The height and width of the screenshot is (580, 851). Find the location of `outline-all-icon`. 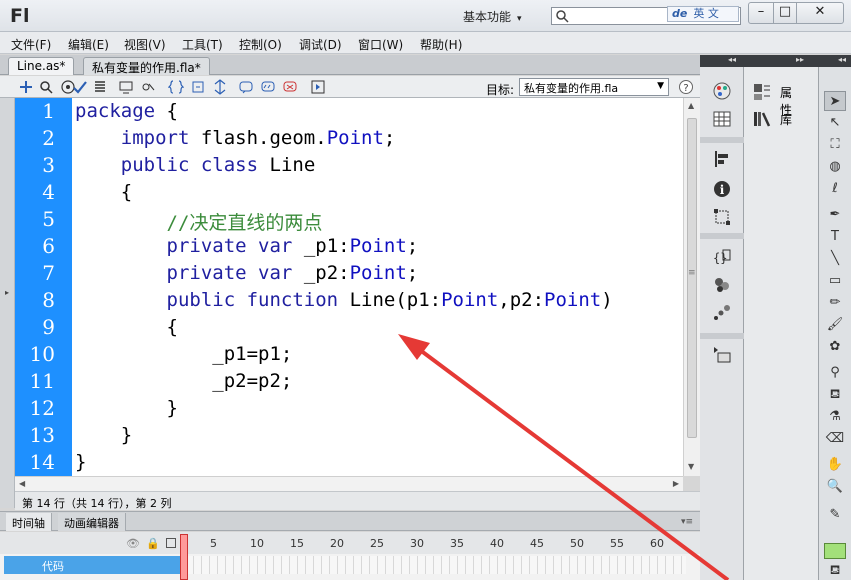

outline-all-icon is located at coordinates (171, 543).